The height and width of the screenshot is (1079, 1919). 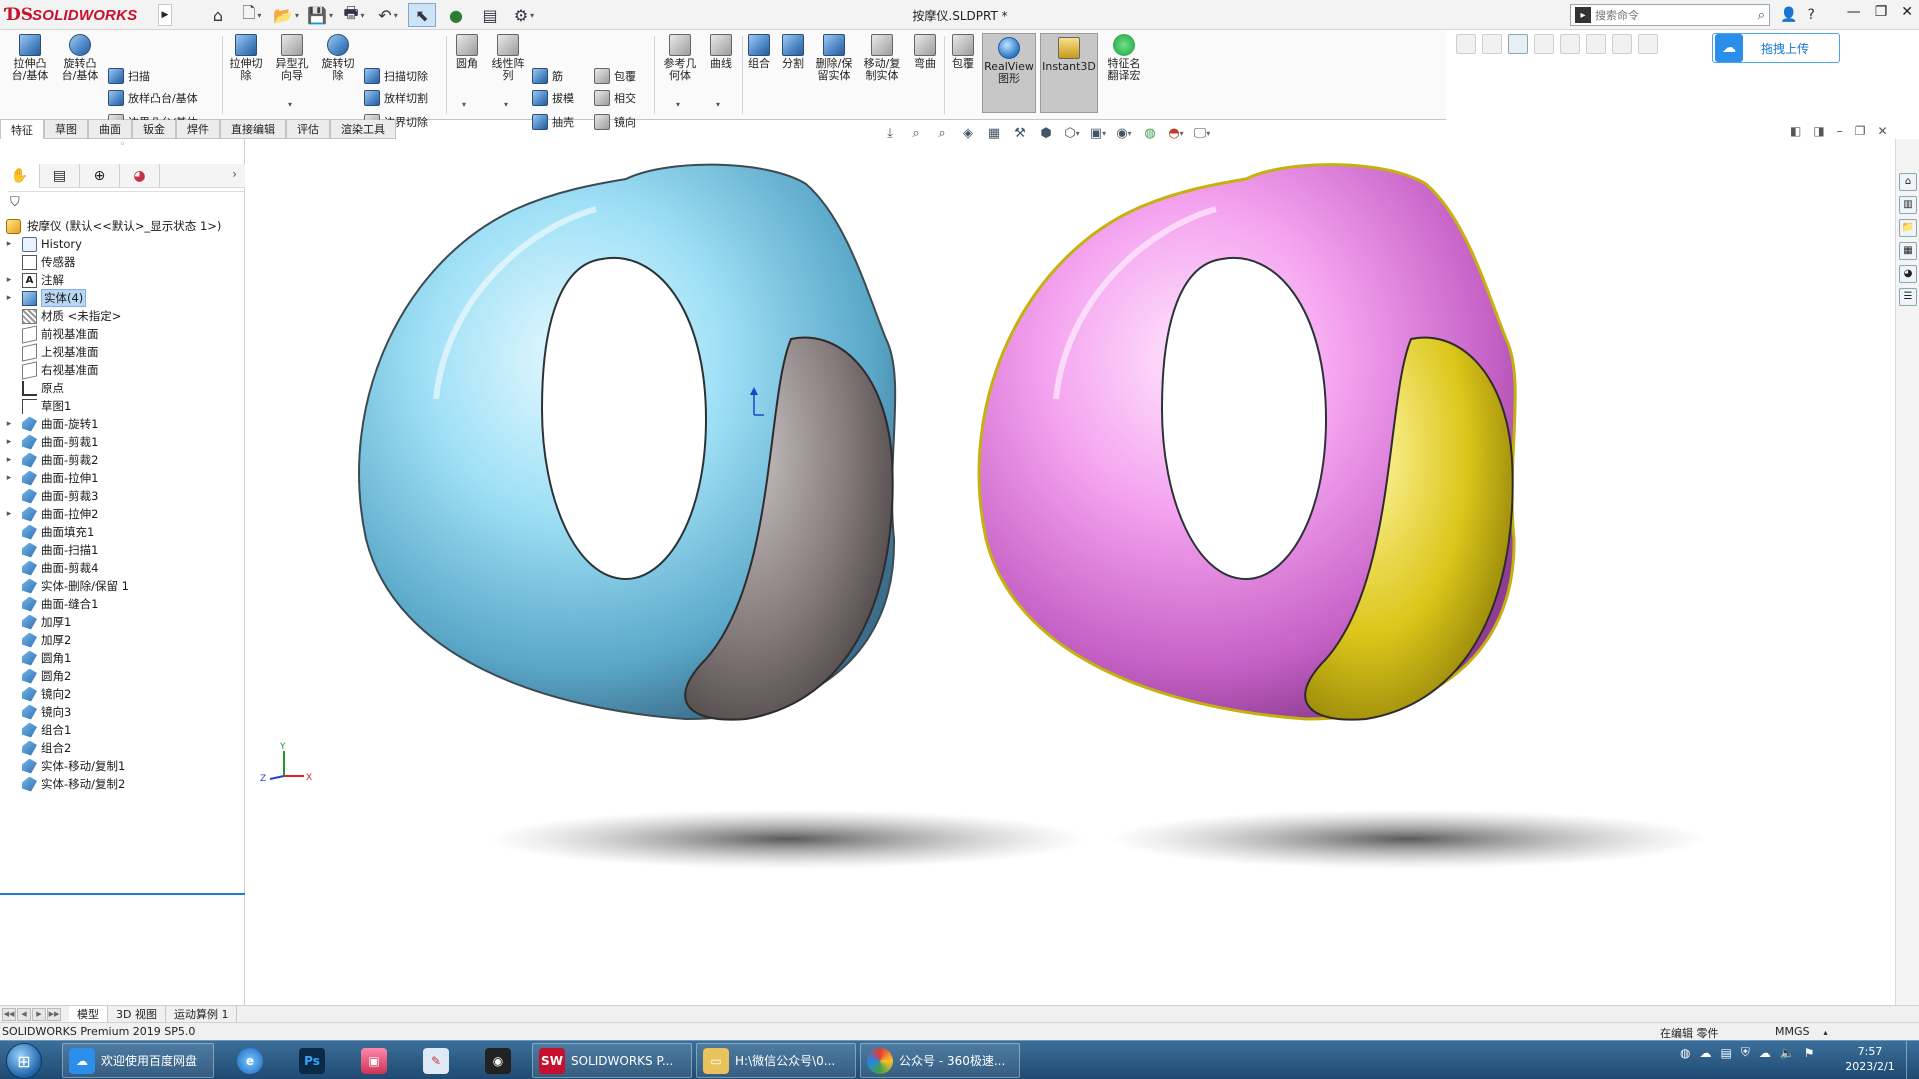 What do you see at coordinates (1882, 131) in the screenshot?
I see `viewport-close-icon: ✕` at bounding box center [1882, 131].